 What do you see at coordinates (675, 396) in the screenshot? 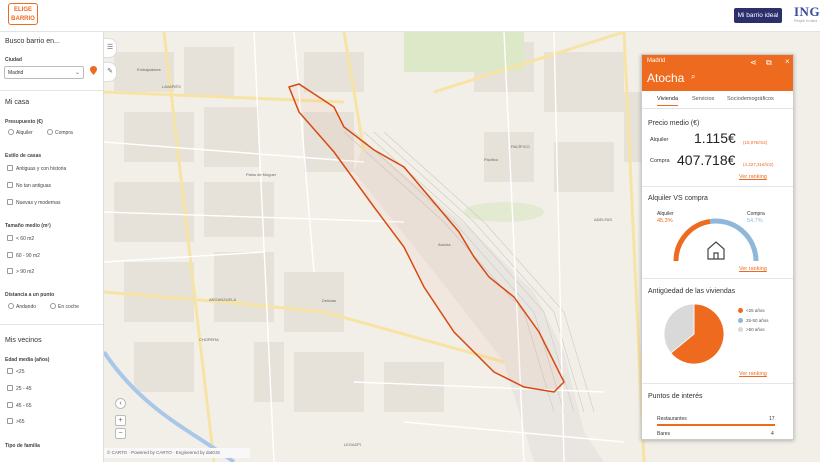
I see `puntos-interes-title: Puntos de interés` at bounding box center [675, 396].